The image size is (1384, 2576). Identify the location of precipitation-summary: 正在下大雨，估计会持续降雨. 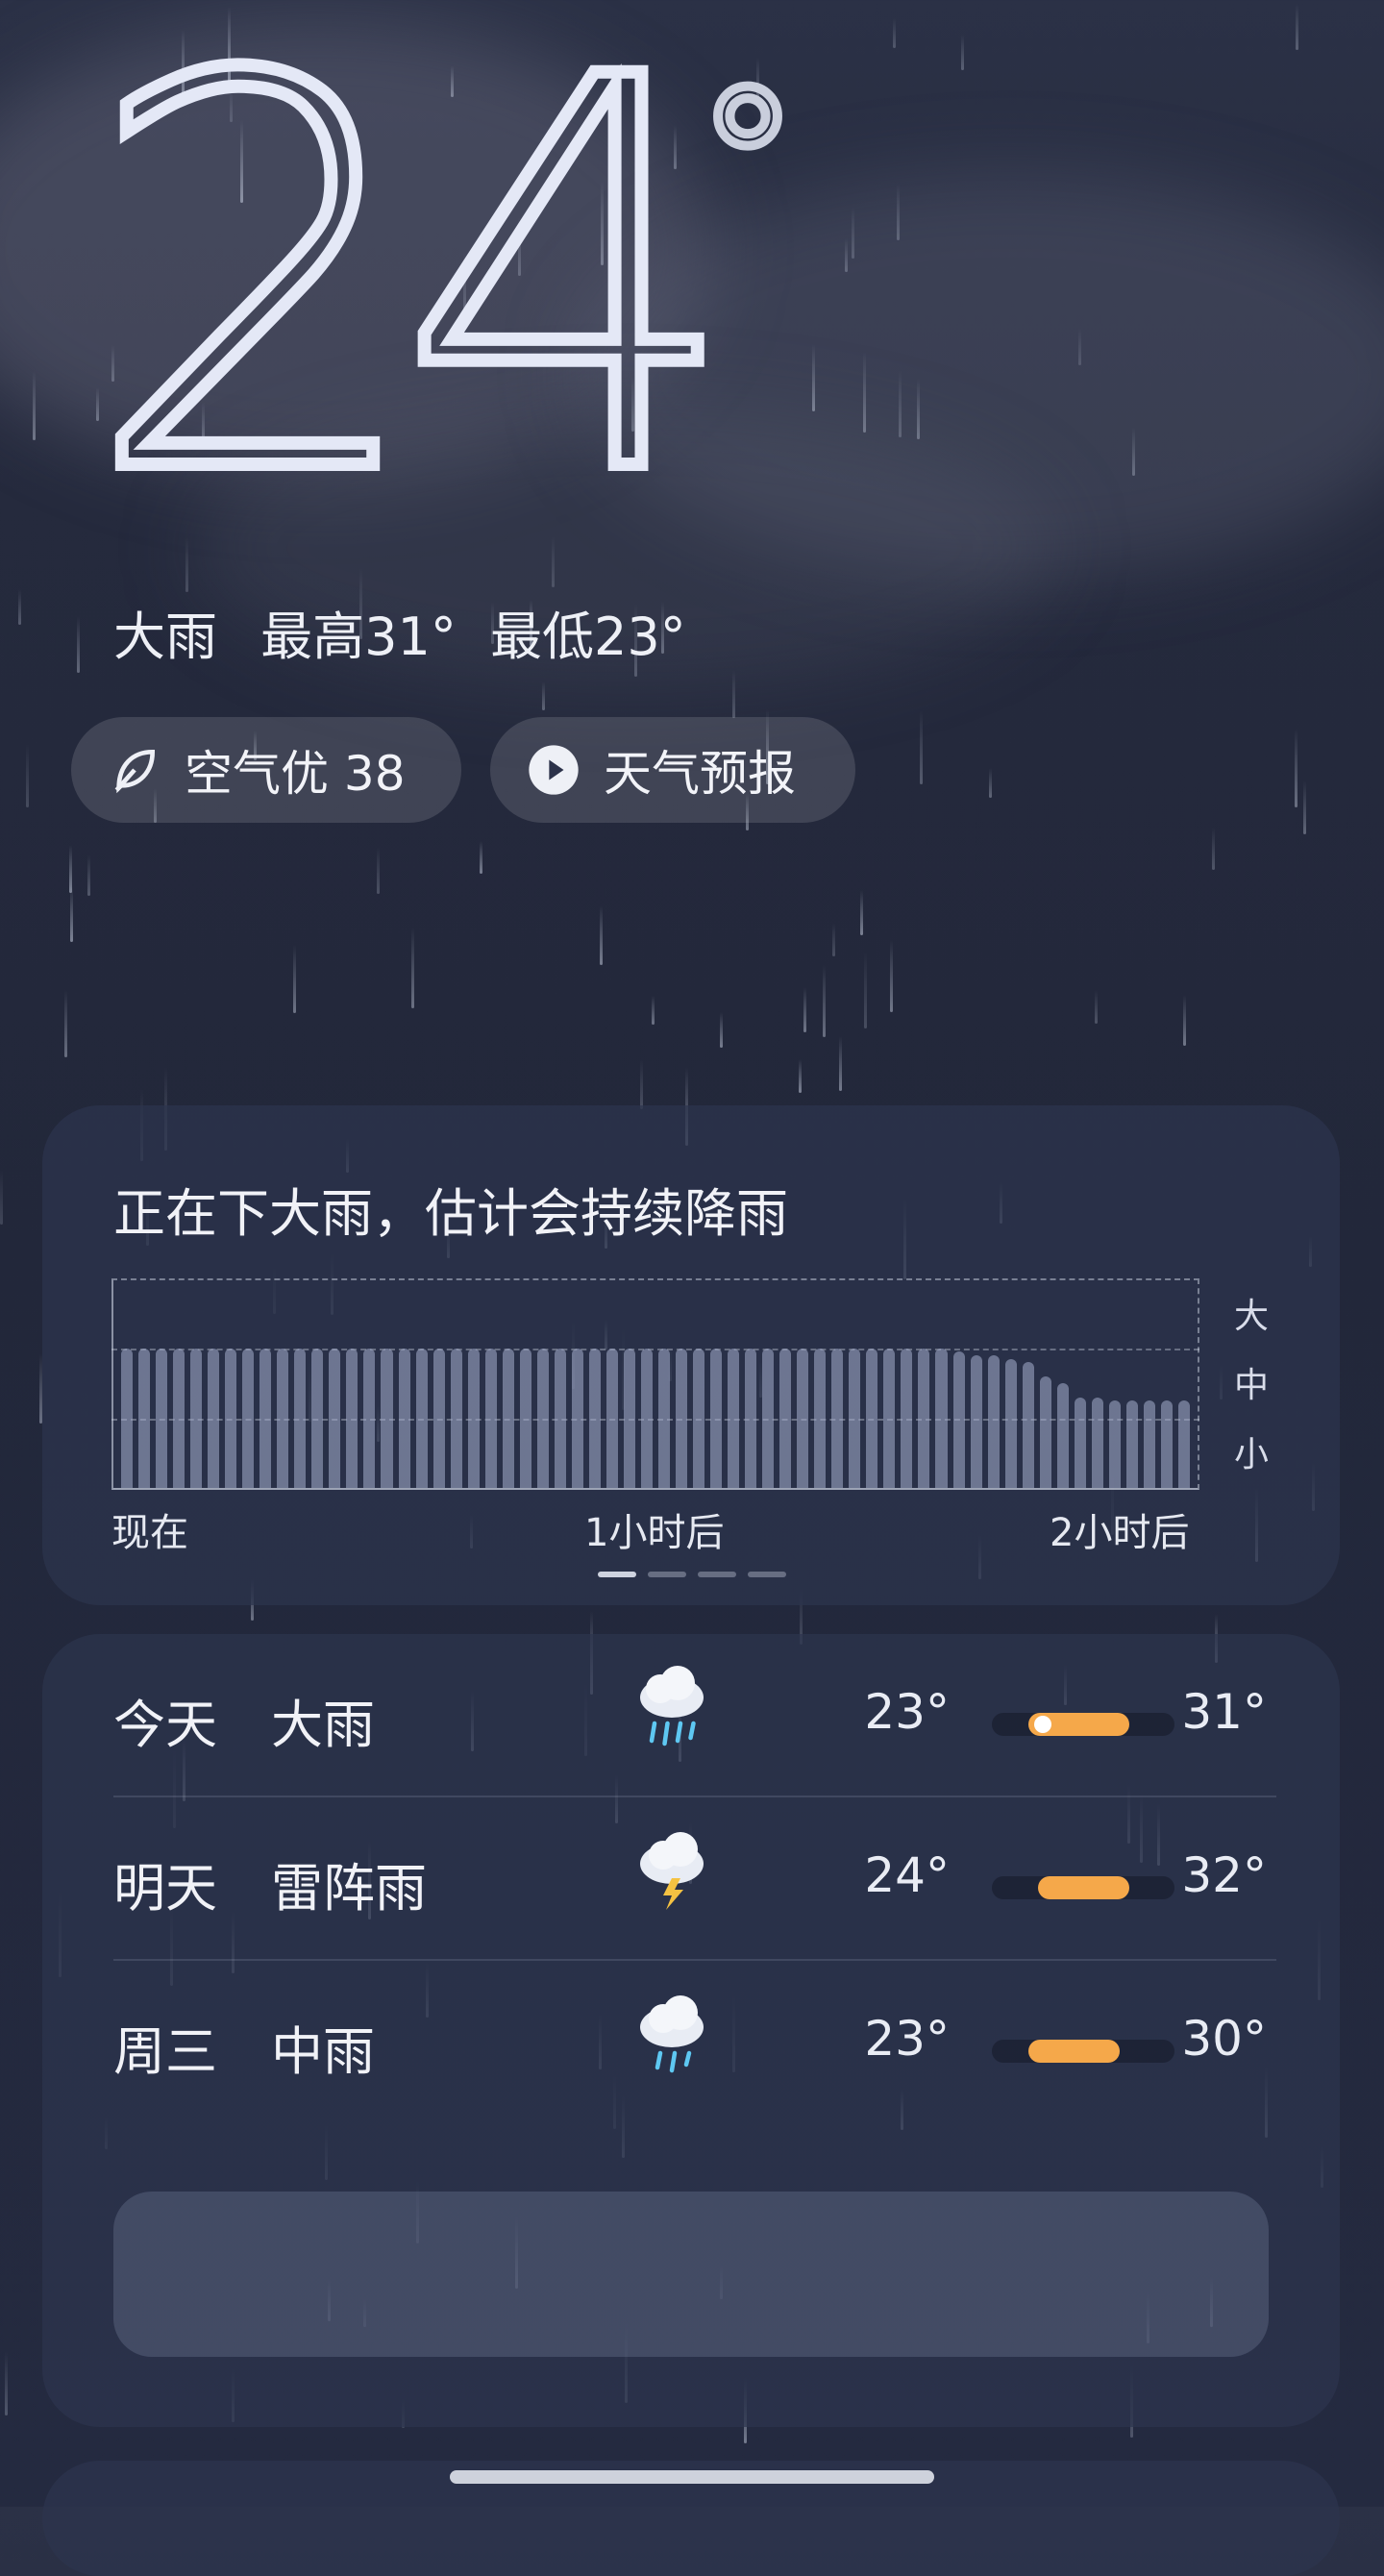
(450, 1213).